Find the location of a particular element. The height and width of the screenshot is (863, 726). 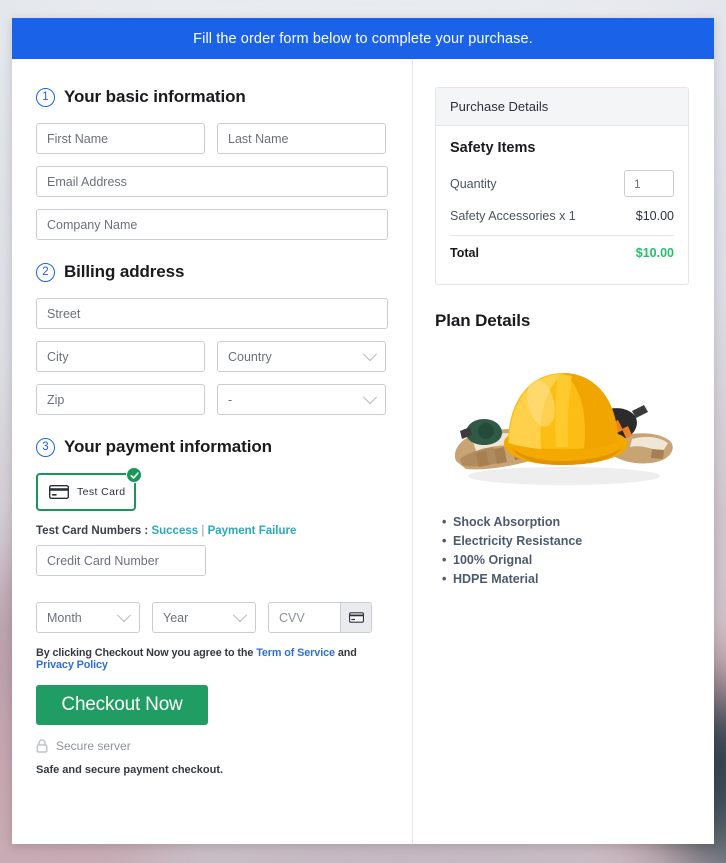

lock-icon is located at coordinates (42, 746).